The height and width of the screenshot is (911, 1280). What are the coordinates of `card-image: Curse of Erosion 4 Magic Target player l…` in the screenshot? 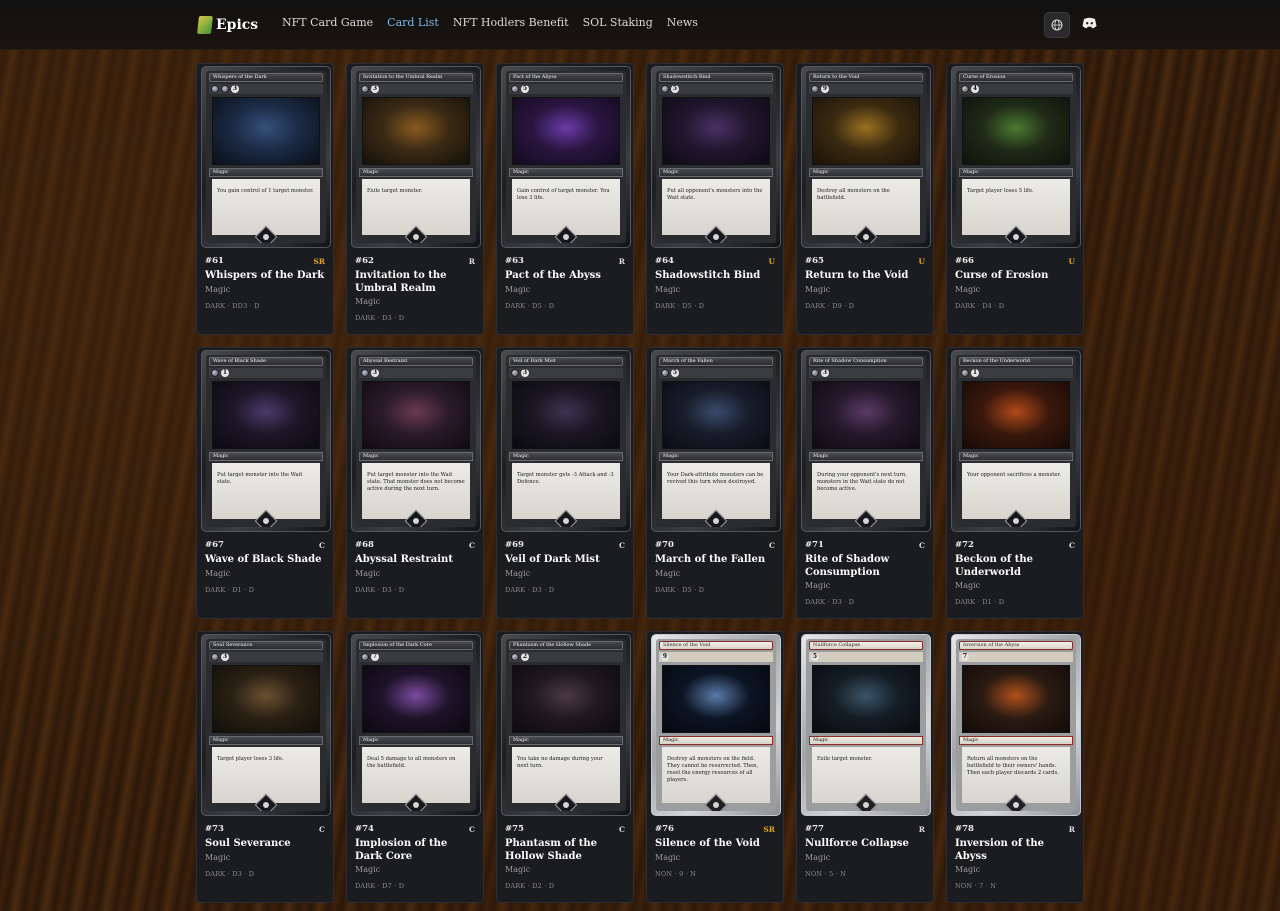 It's located at (1016, 157).